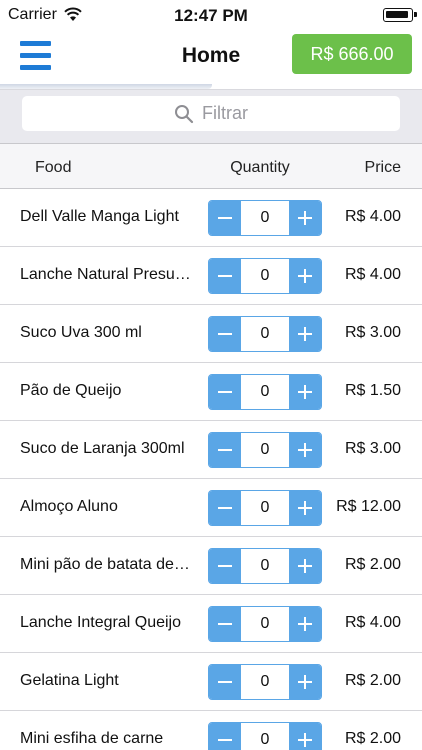  I want to click on table-row: Suco Uva 300 ml 0 R$ 3.00, so click(211, 334).